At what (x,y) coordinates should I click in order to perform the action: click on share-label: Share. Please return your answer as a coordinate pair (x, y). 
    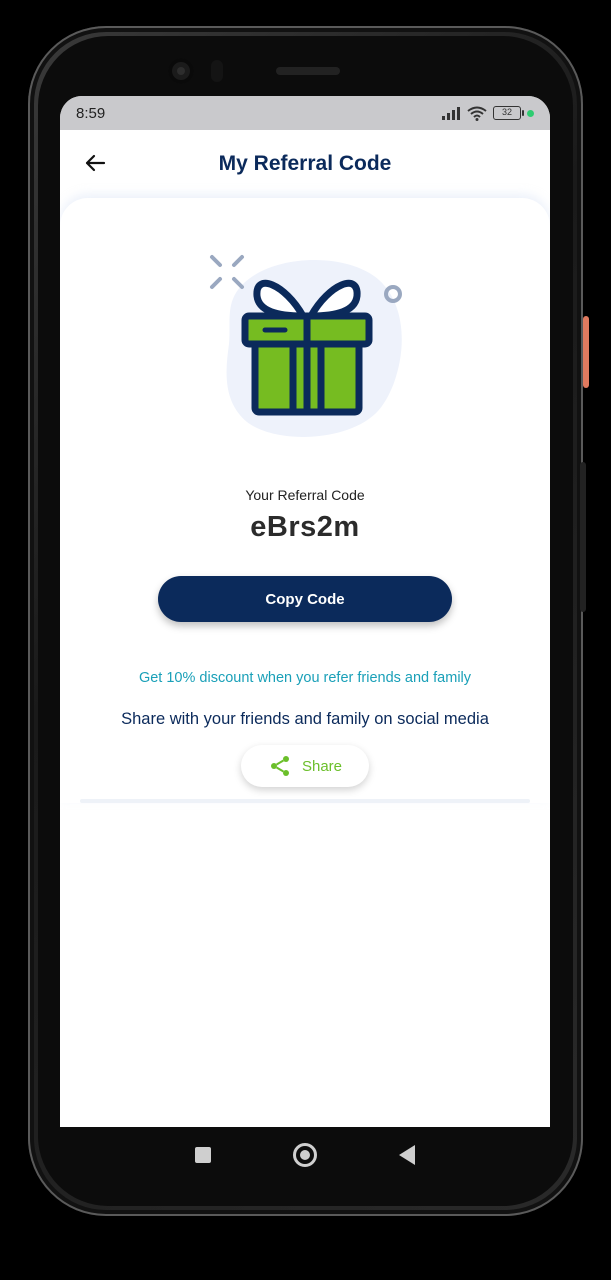
    Looking at the image, I should click on (322, 766).